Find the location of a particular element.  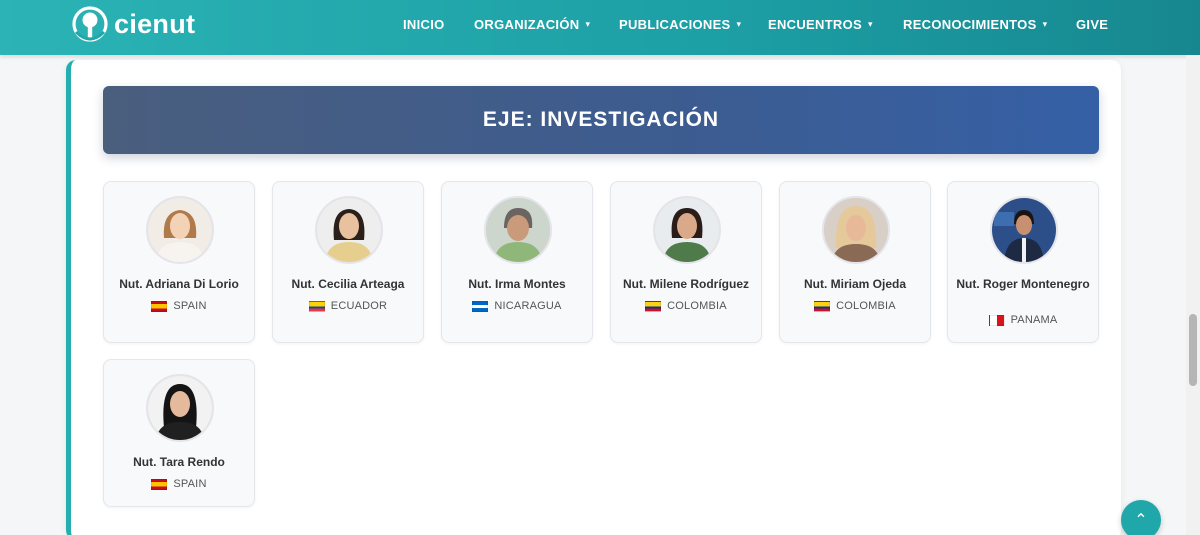

member-name: Nut. Milene Rodríguez is located at coordinates (686, 284).